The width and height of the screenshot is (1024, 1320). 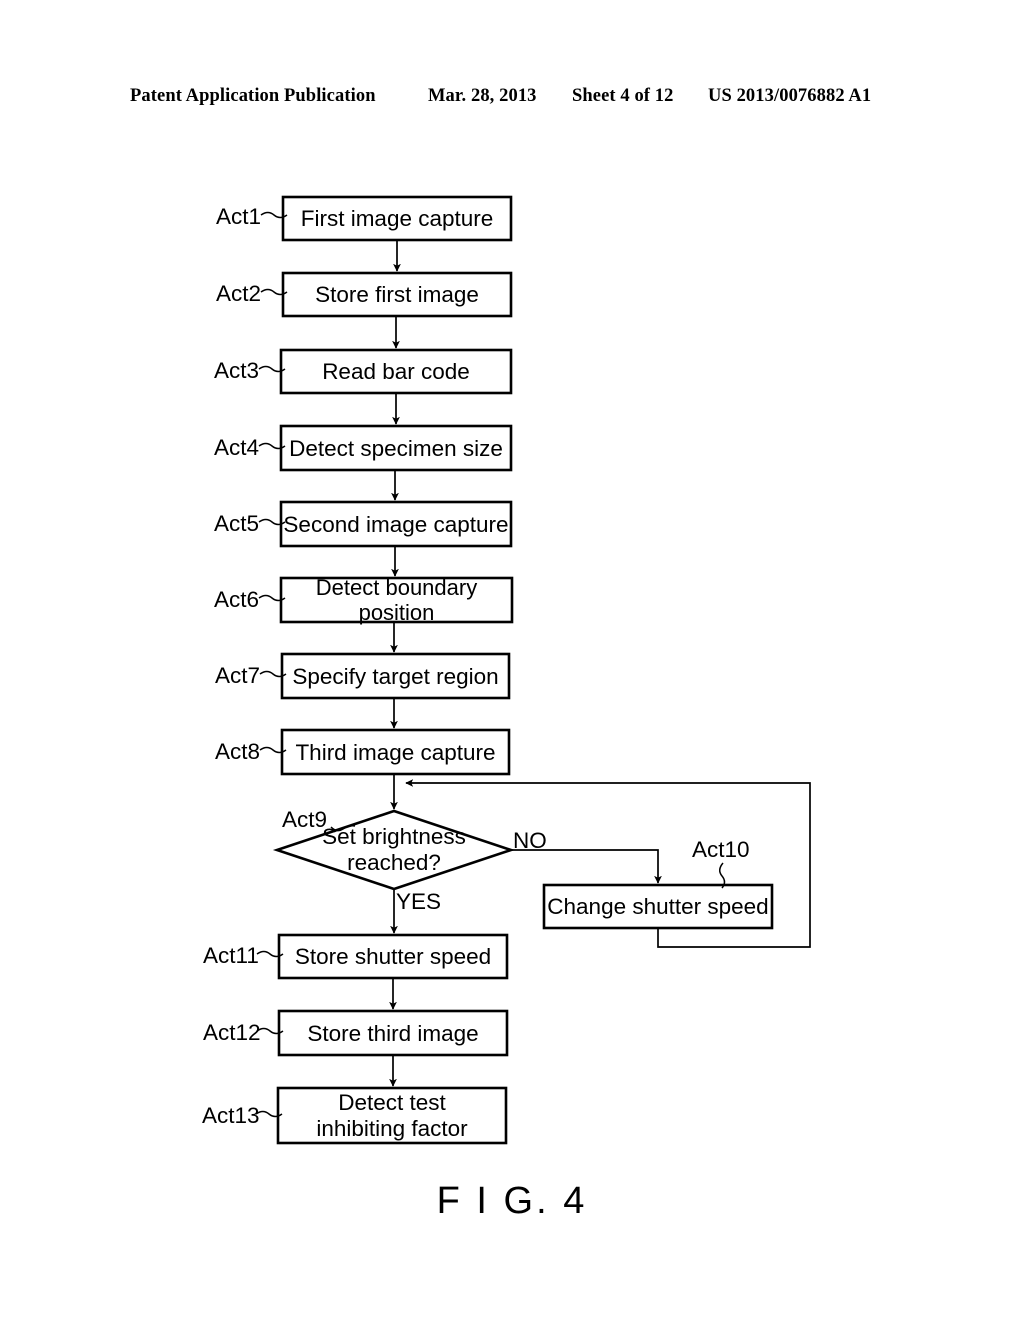 What do you see at coordinates (395, 752) in the screenshot?
I see `node-box-act8` at bounding box center [395, 752].